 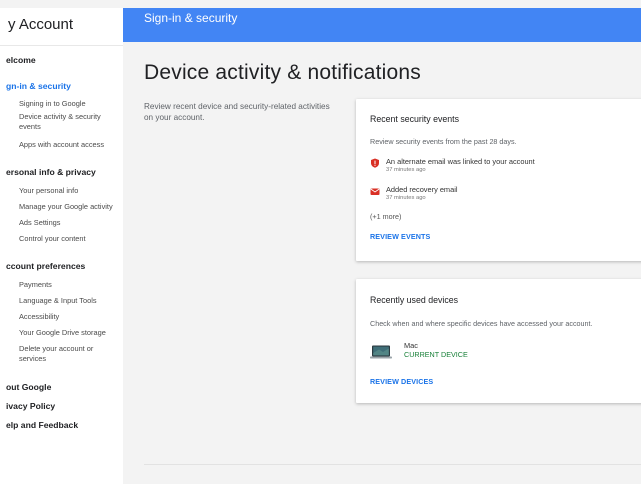 I want to click on divider, so click(x=392, y=464).